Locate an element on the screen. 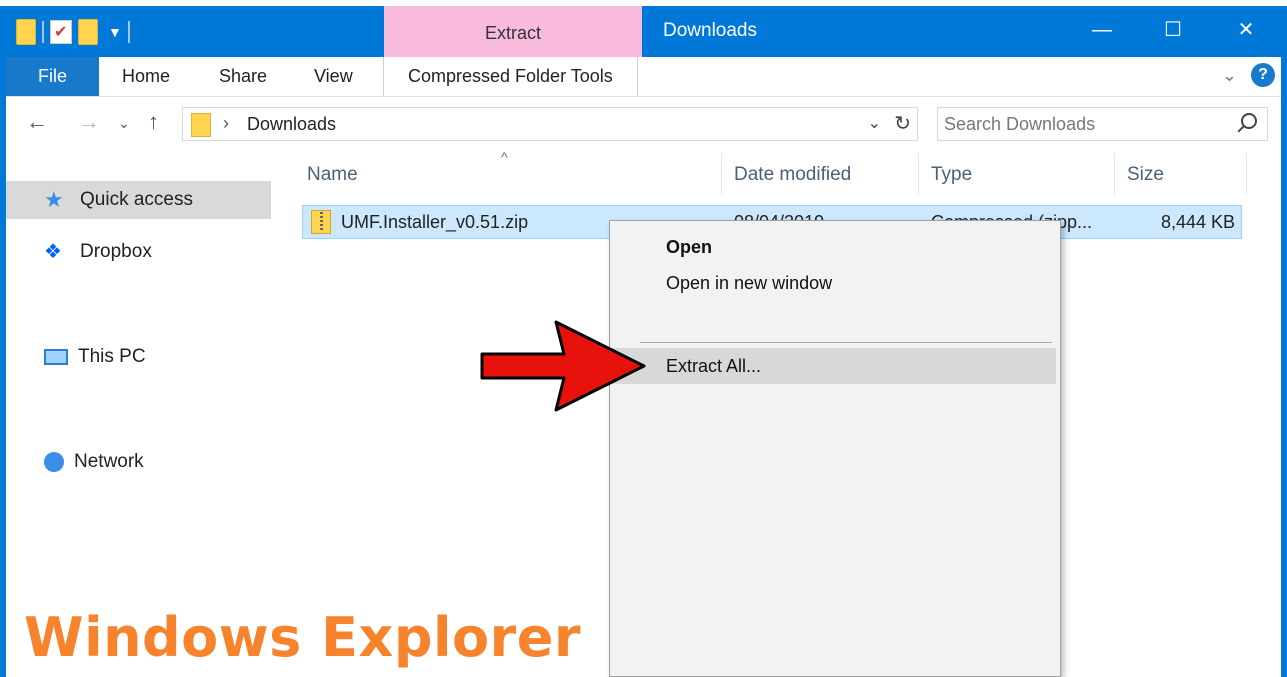 This screenshot has width=1287, height=677. nav-item-label: This PC is located at coordinates (112, 356).